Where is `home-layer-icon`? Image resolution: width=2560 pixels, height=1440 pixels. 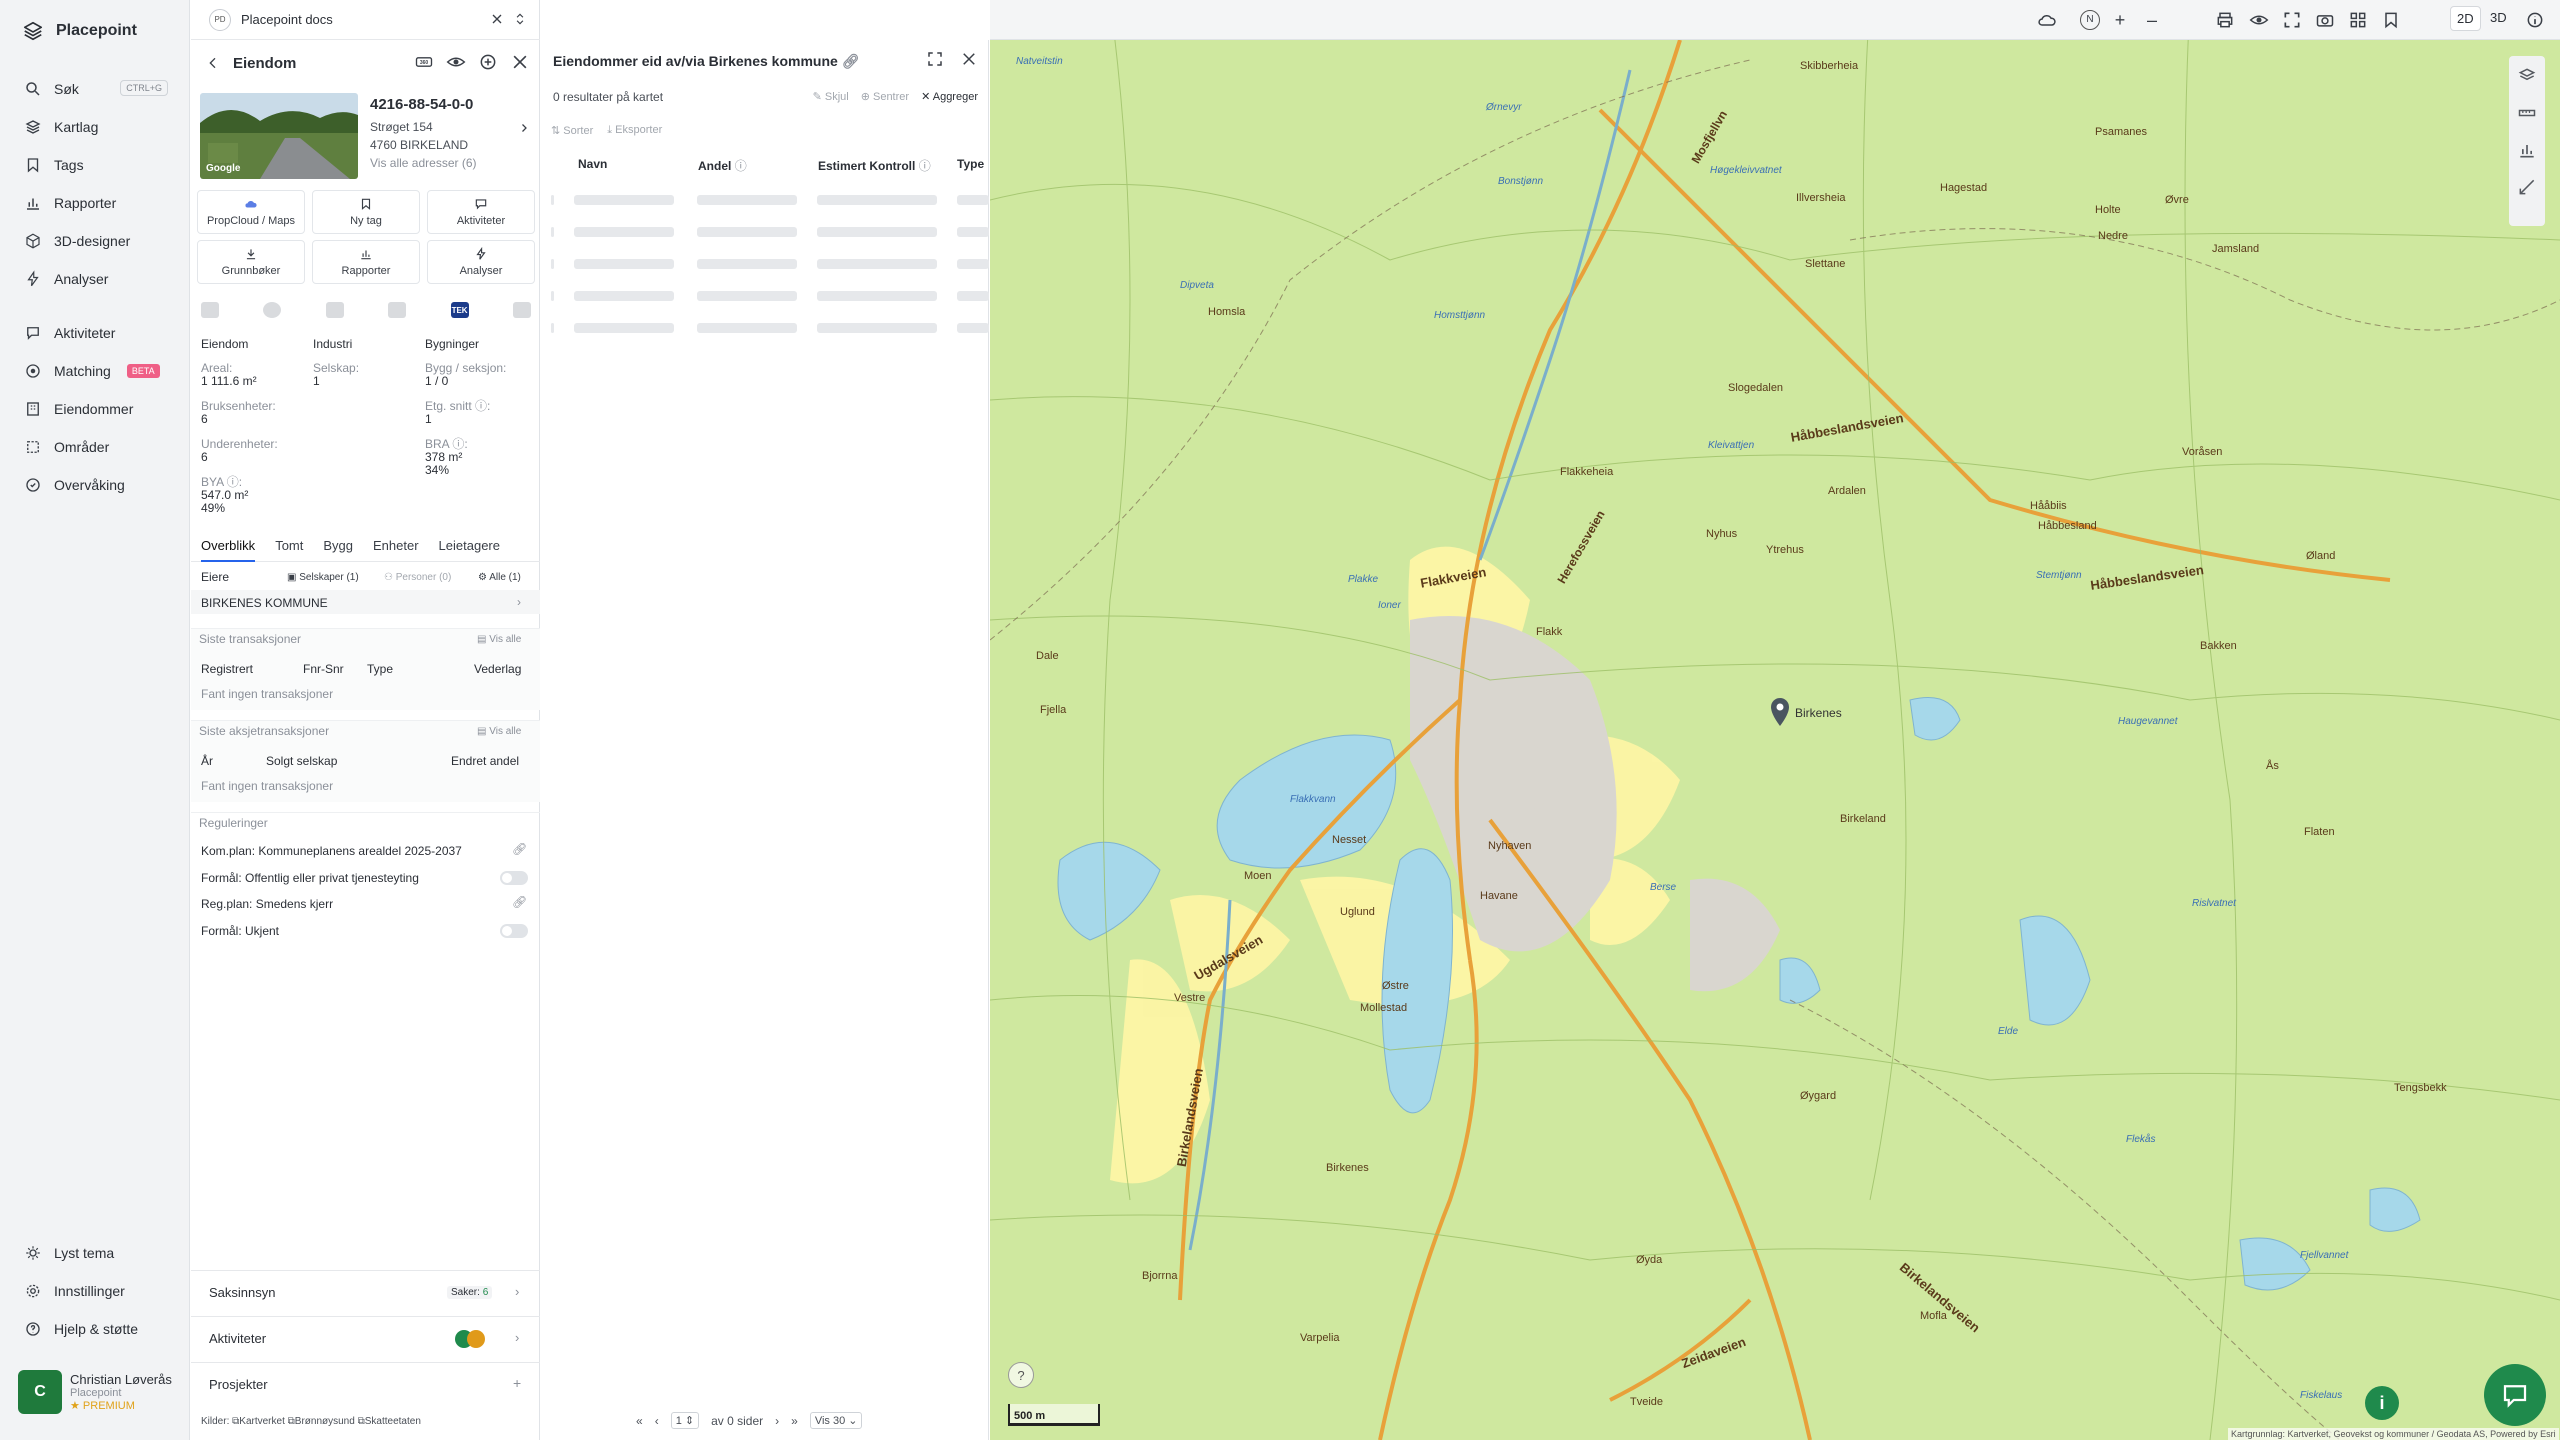 home-layer-icon is located at coordinates (521, 310).